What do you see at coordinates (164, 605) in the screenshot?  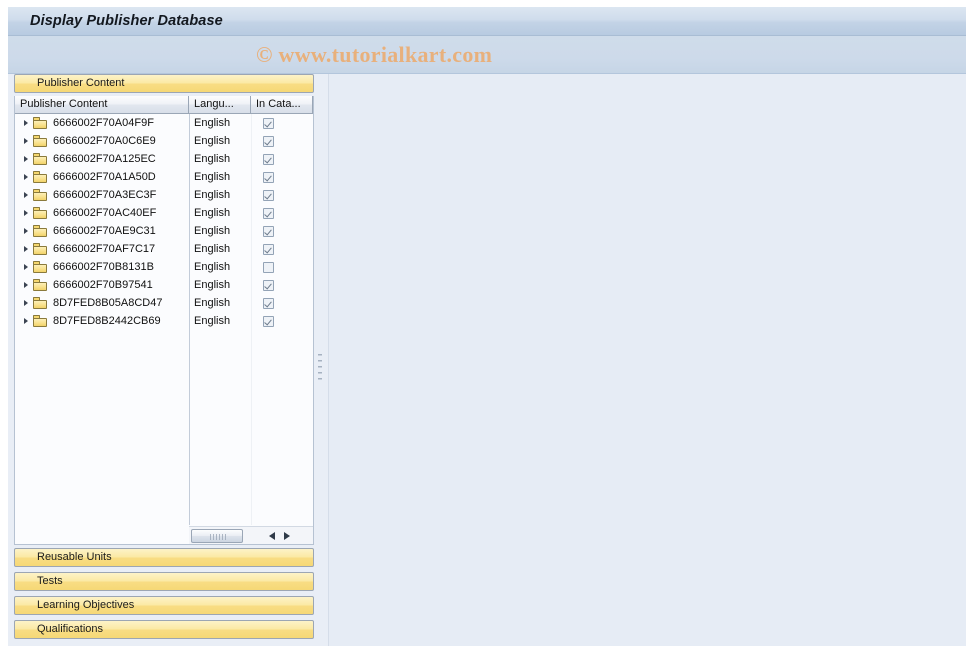 I see `panel-header-learning-objectives: Learning Objectives` at bounding box center [164, 605].